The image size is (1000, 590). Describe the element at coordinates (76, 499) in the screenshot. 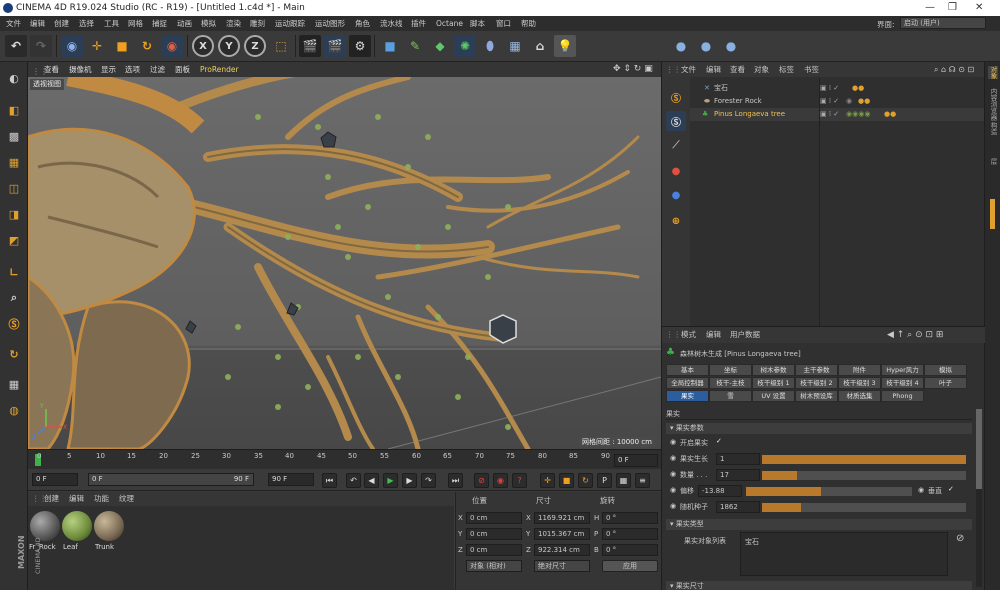

I see `material-menu-edit: 编辑` at that location.